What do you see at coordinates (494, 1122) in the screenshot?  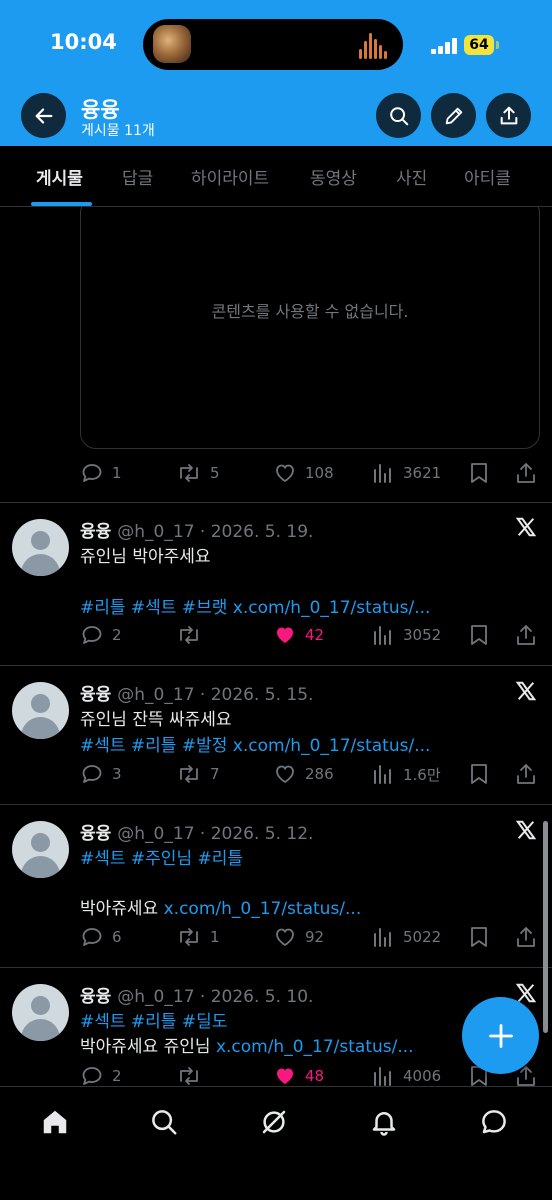 I see `nav-messages` at bounding box center [494, 1122].